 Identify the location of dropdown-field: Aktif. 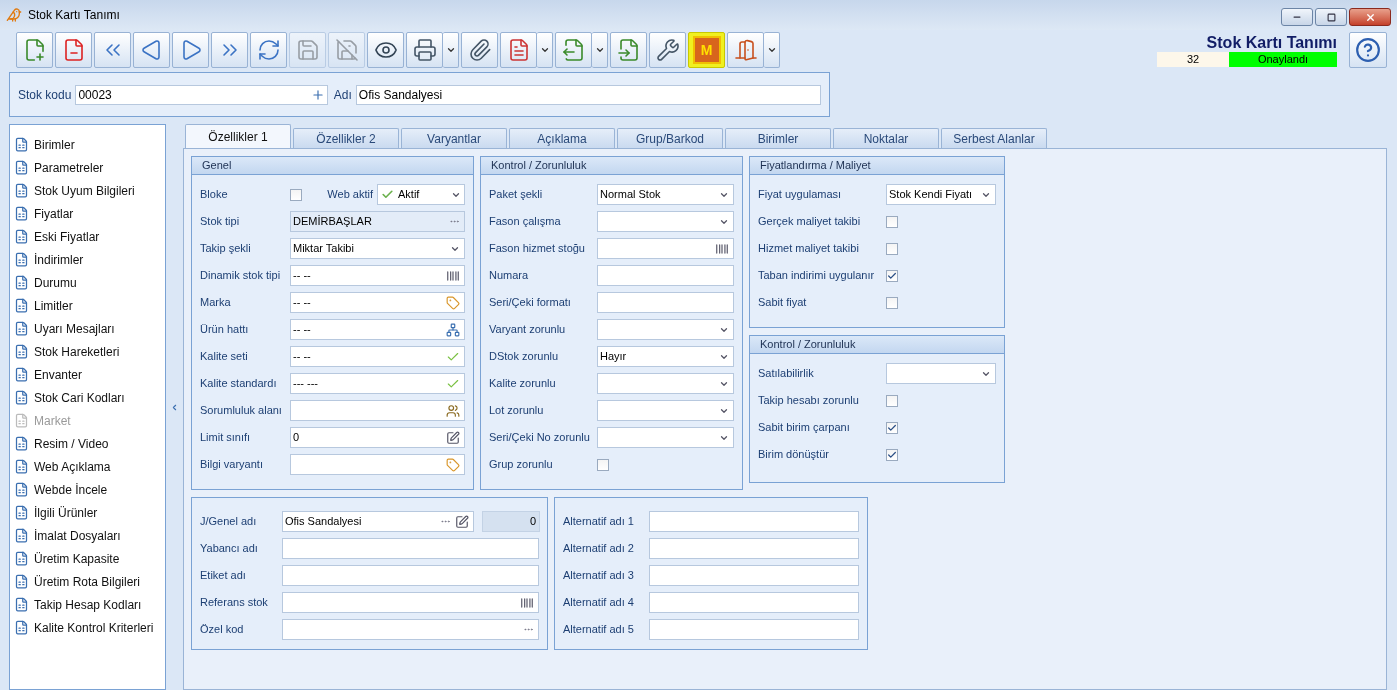
(421, 194).